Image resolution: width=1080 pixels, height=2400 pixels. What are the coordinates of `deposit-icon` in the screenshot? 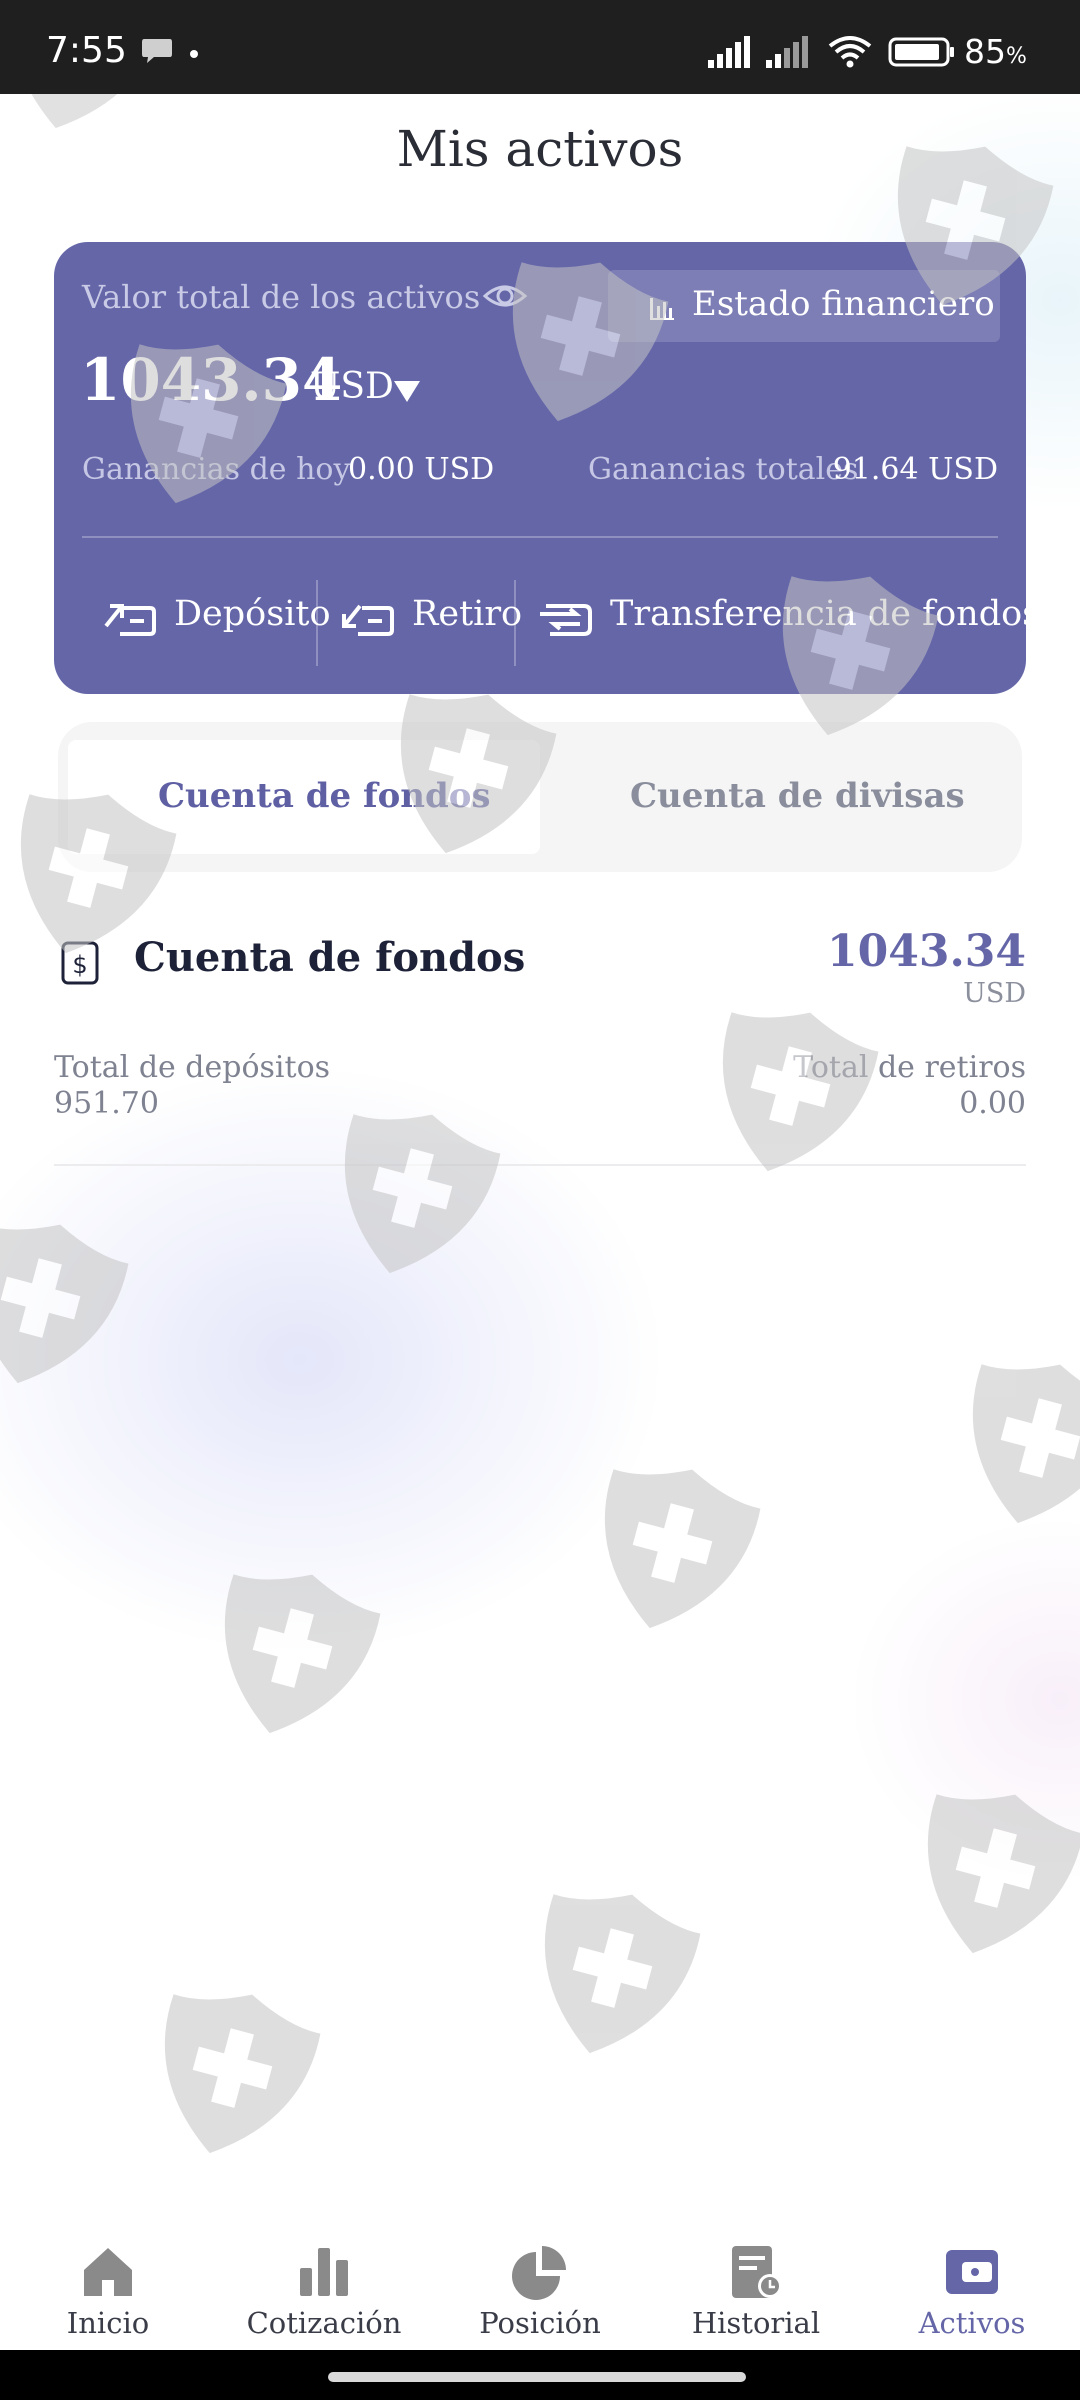 It's located at (130, 620).